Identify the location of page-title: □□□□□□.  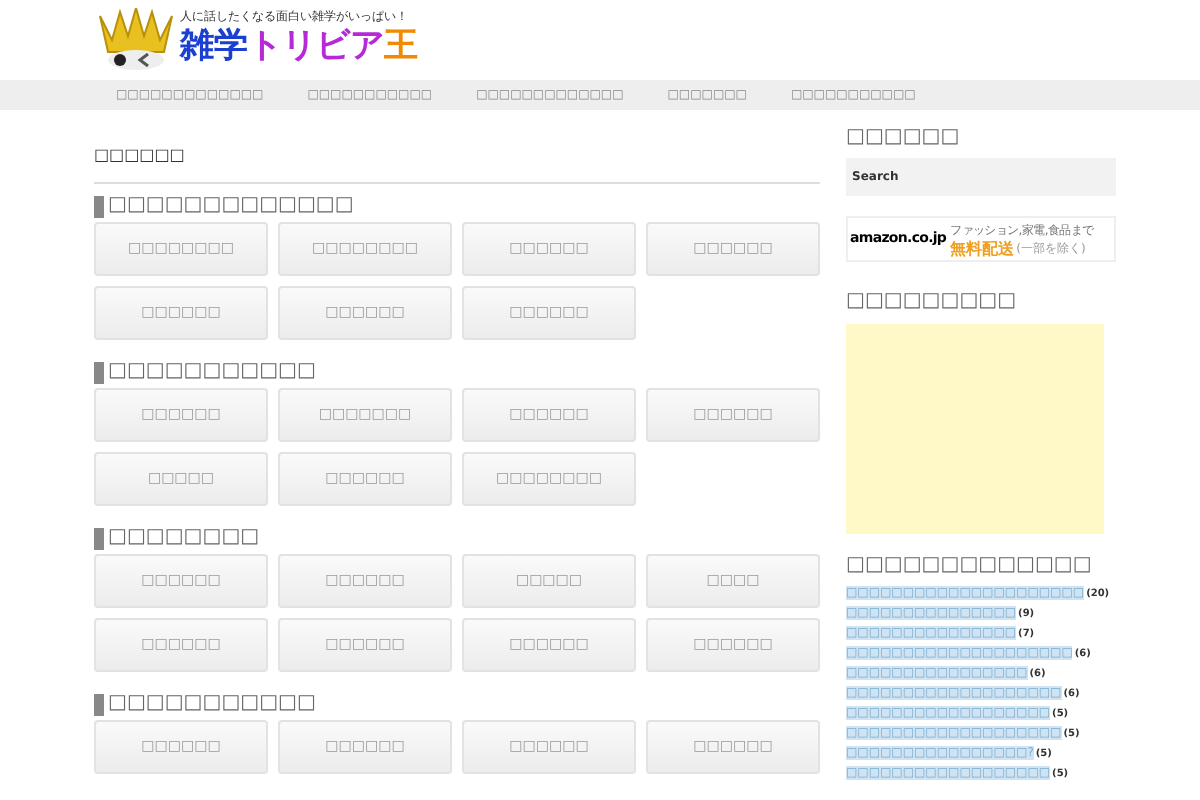
(139, 155).